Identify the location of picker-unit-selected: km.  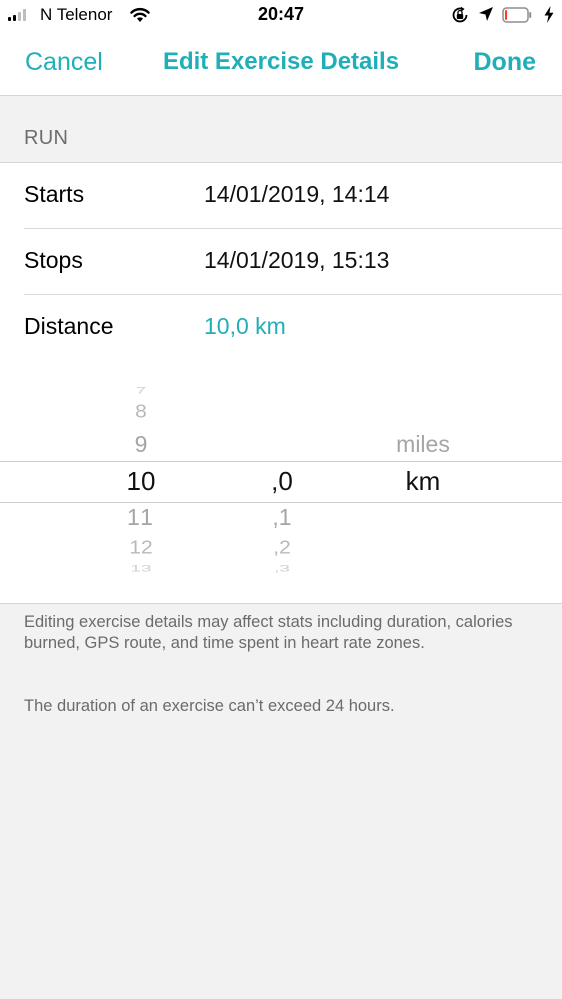
(423, 481).